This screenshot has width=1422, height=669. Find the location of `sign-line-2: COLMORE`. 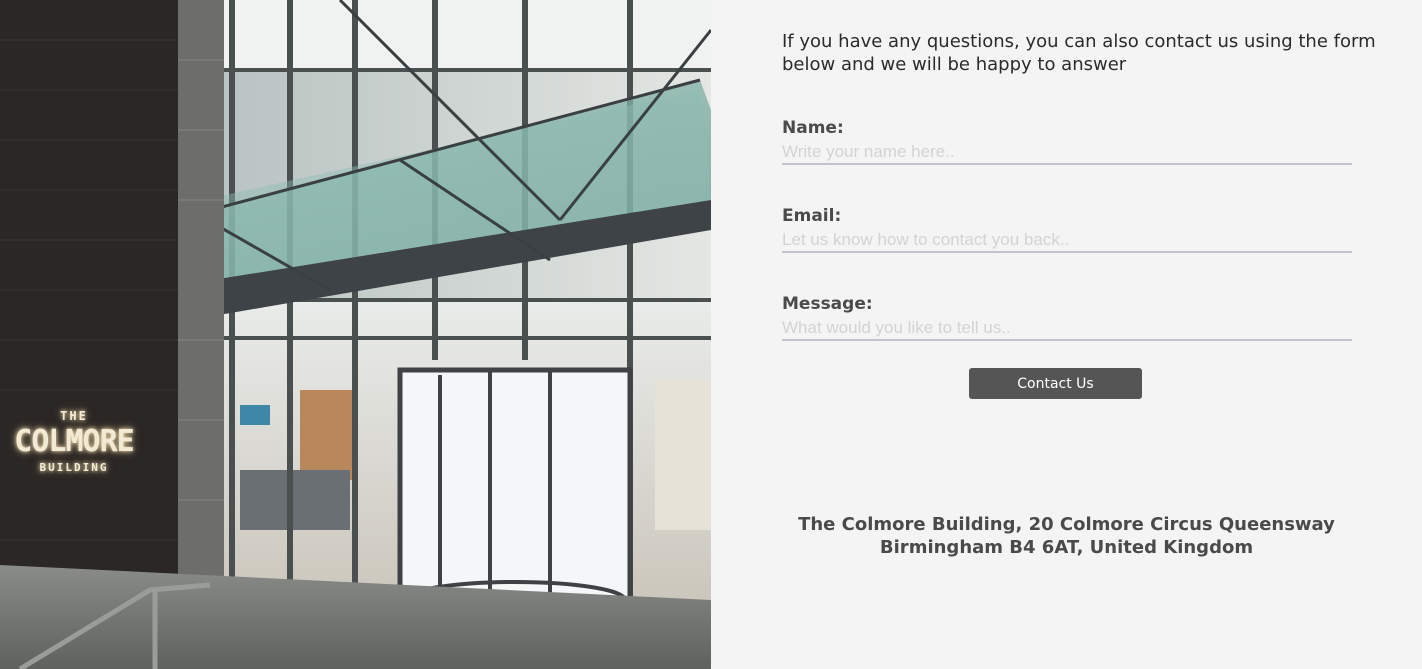

sign-line-2: COLMORE is located at coordinates (74, 441).